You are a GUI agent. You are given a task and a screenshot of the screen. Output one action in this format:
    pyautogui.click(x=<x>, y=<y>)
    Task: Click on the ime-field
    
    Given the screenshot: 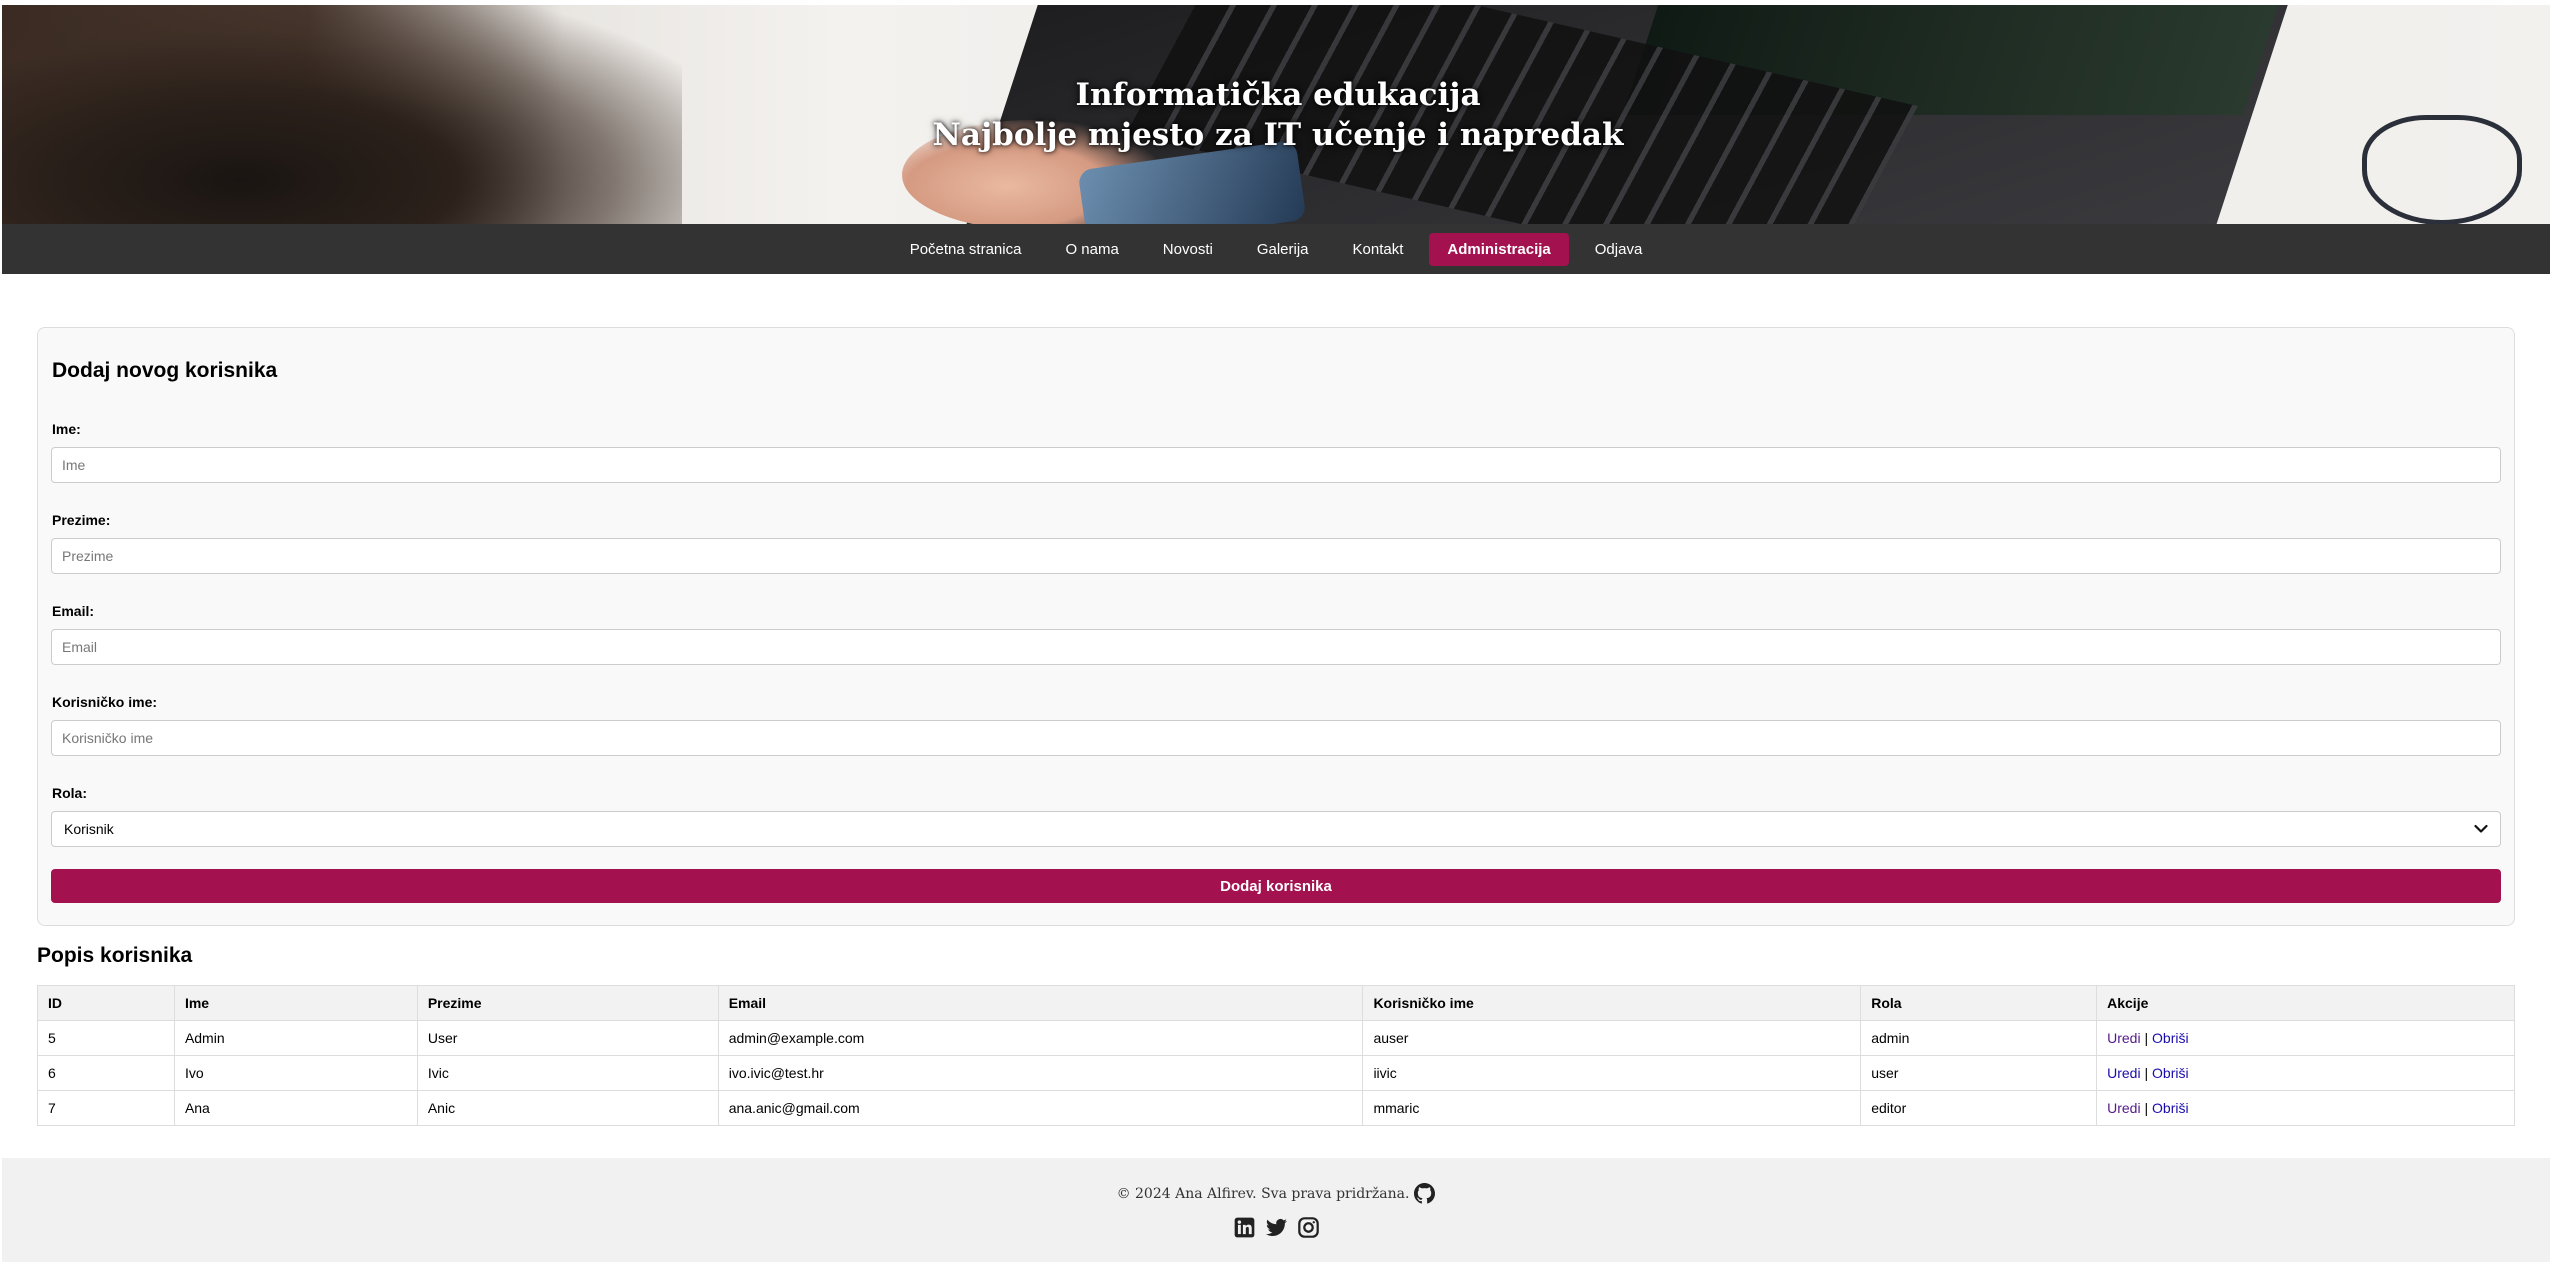 What is the action you would take?
    pyautogui.click(x=1276, y=465)
    